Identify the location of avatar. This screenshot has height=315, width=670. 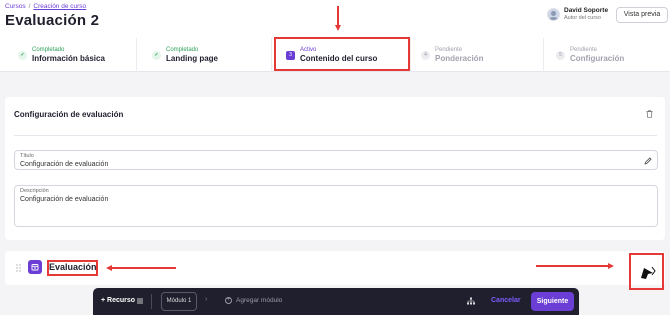
(553, 14).